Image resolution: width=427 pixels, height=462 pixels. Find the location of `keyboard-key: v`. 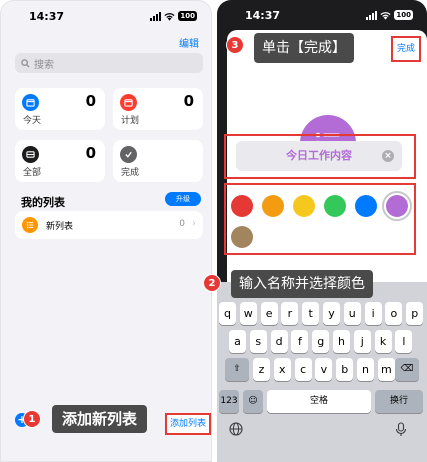

keyboard-key: v is located at coordinates (324, 369).